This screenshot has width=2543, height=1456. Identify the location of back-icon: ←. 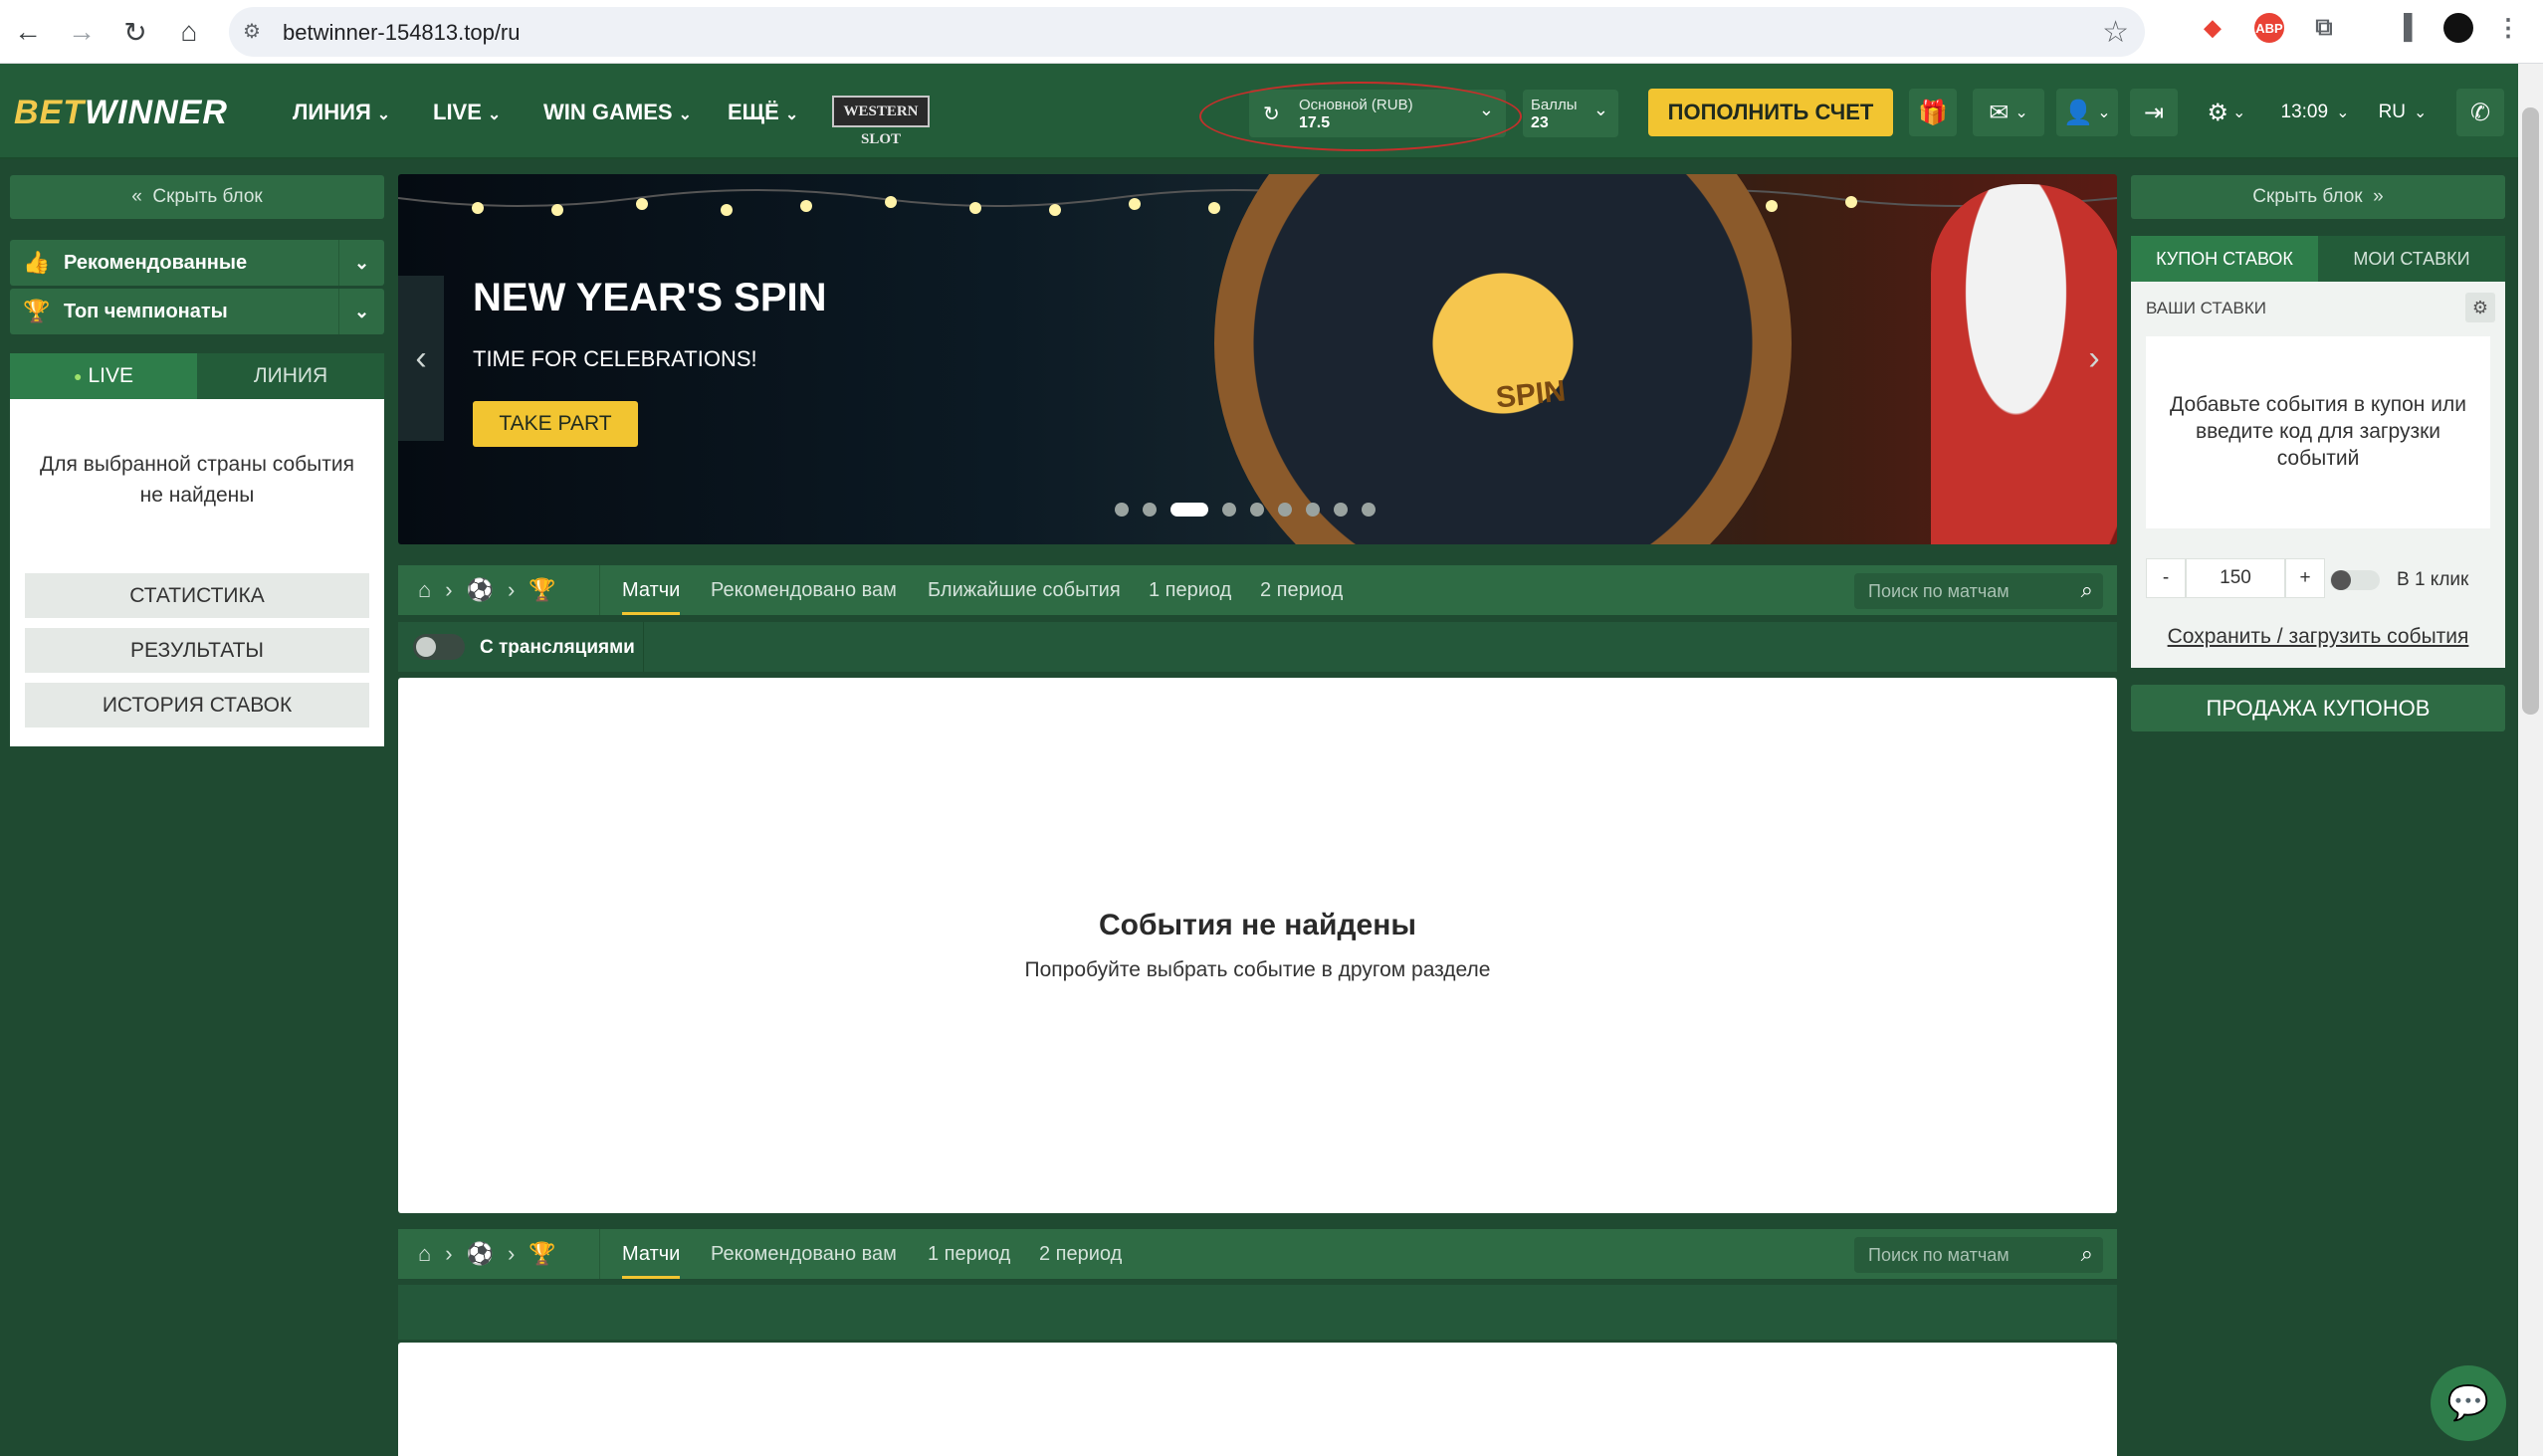
(28, 32).